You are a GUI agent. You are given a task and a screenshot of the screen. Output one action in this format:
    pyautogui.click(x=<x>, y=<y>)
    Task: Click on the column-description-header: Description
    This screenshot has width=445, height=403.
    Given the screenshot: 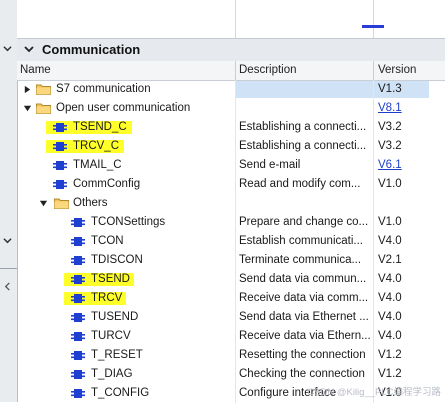 What is the action you would take?
    pyautogui.click(x=268, y=70)
    